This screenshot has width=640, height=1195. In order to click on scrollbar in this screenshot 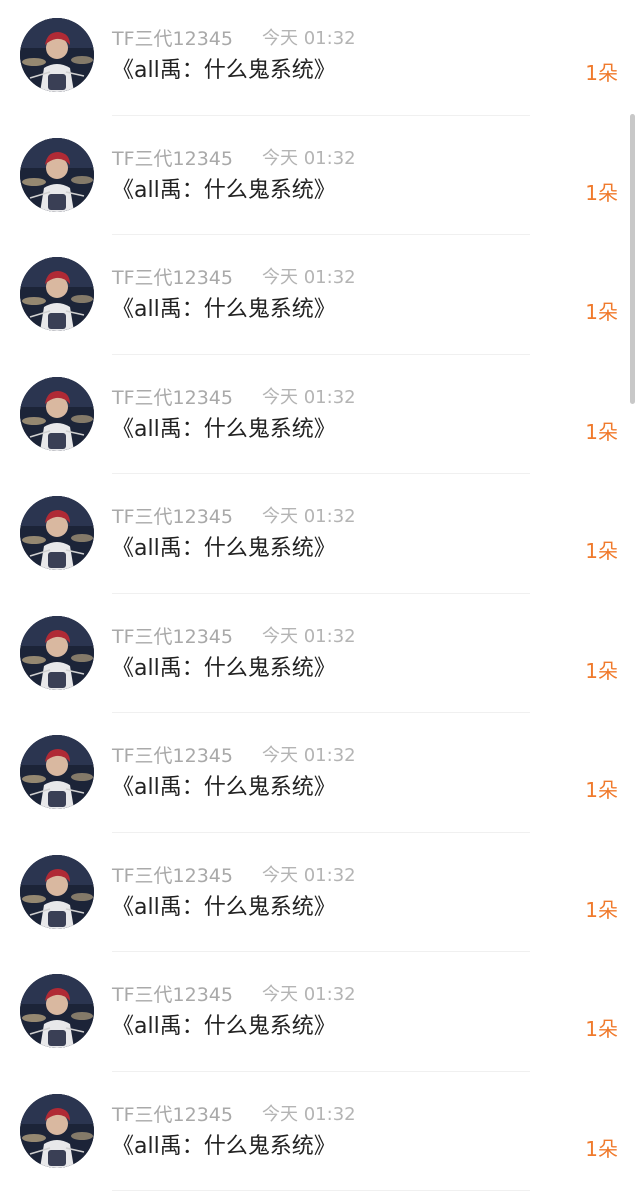, I will do `click(632, 259)`.